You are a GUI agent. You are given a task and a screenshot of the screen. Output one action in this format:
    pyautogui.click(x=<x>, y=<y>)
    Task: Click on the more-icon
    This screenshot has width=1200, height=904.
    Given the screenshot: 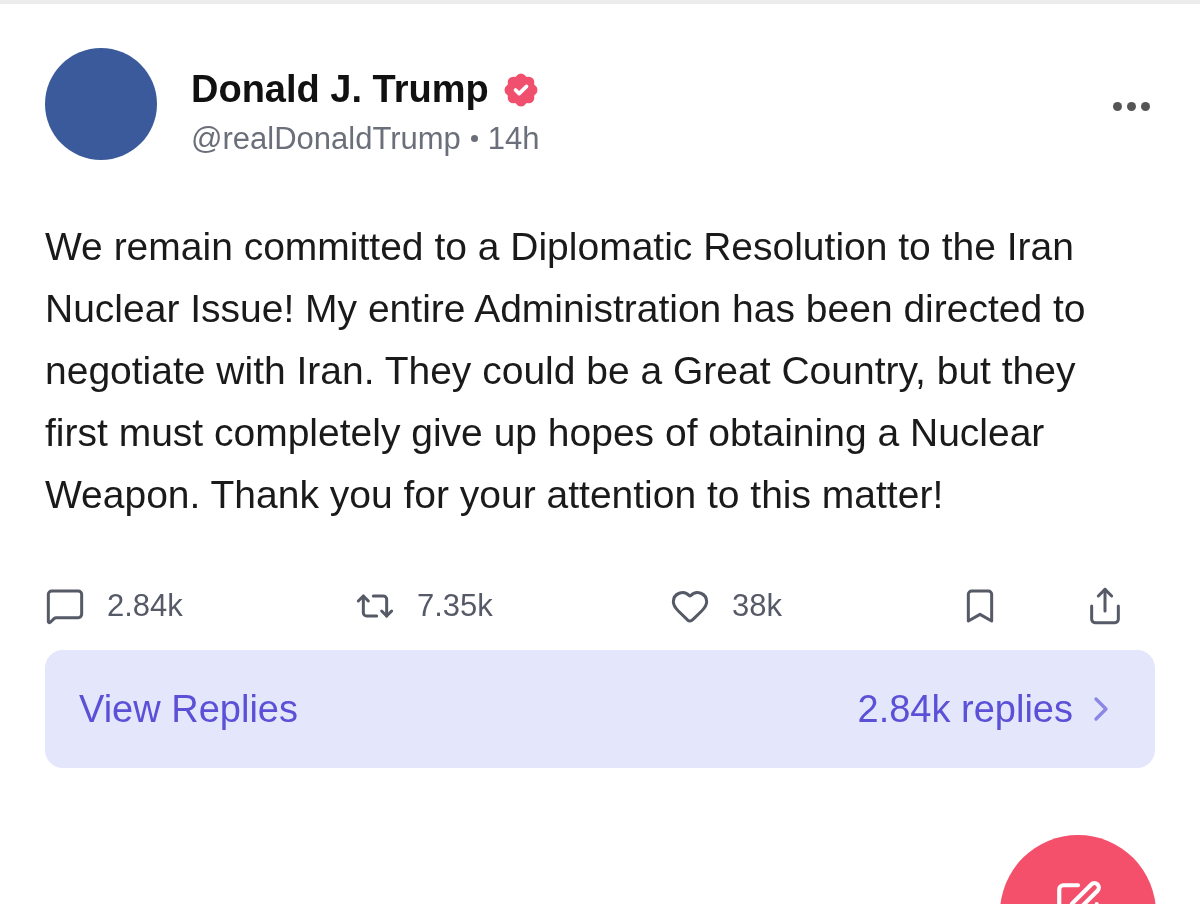 What is the action you would take?
    pyautogui.click(x=1131, y=106)
    